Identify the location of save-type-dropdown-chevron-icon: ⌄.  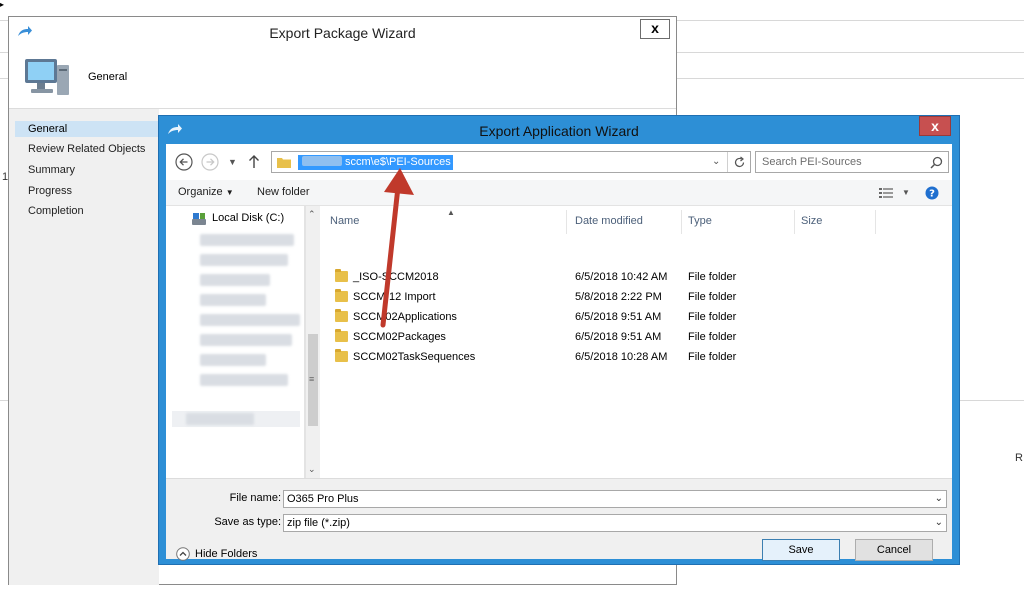
(939, 523).